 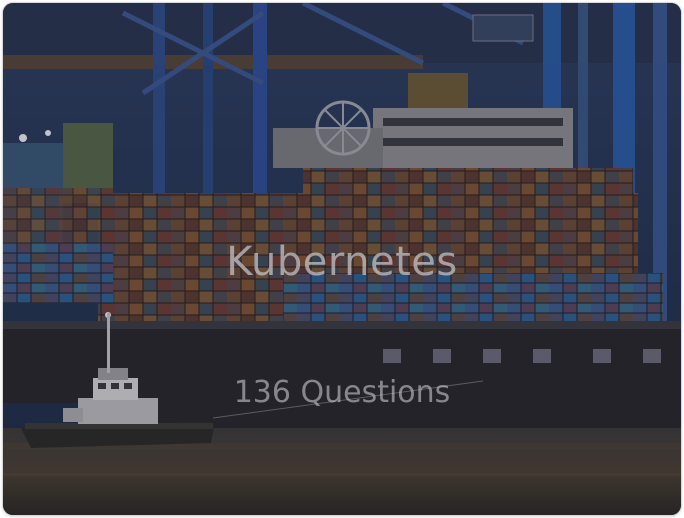 What do you see at coordinates (342, 392) in the screenshot?
I see `question-count: 136 Questions` at bounding box center [342, 392].